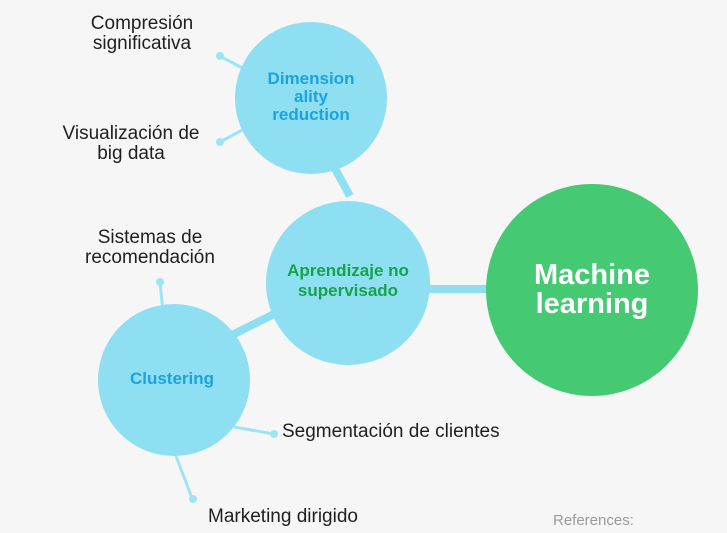 The width and height of the screenshot is (727, 533). I want to click on dimensionality-line3: reduction, so click(311, 114).